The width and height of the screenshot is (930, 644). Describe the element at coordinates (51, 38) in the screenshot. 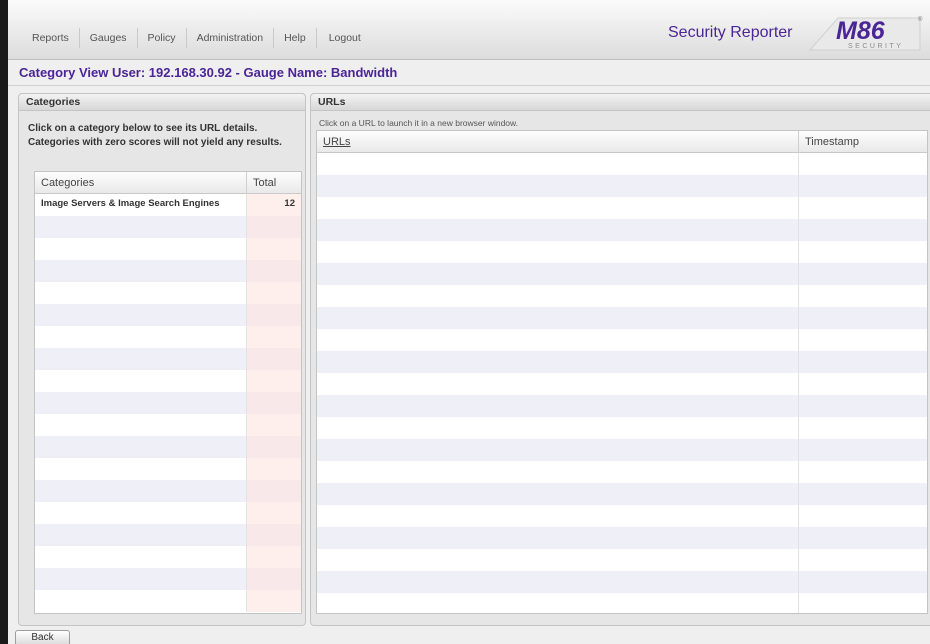

I see `nav-reports: Reports` at that location.